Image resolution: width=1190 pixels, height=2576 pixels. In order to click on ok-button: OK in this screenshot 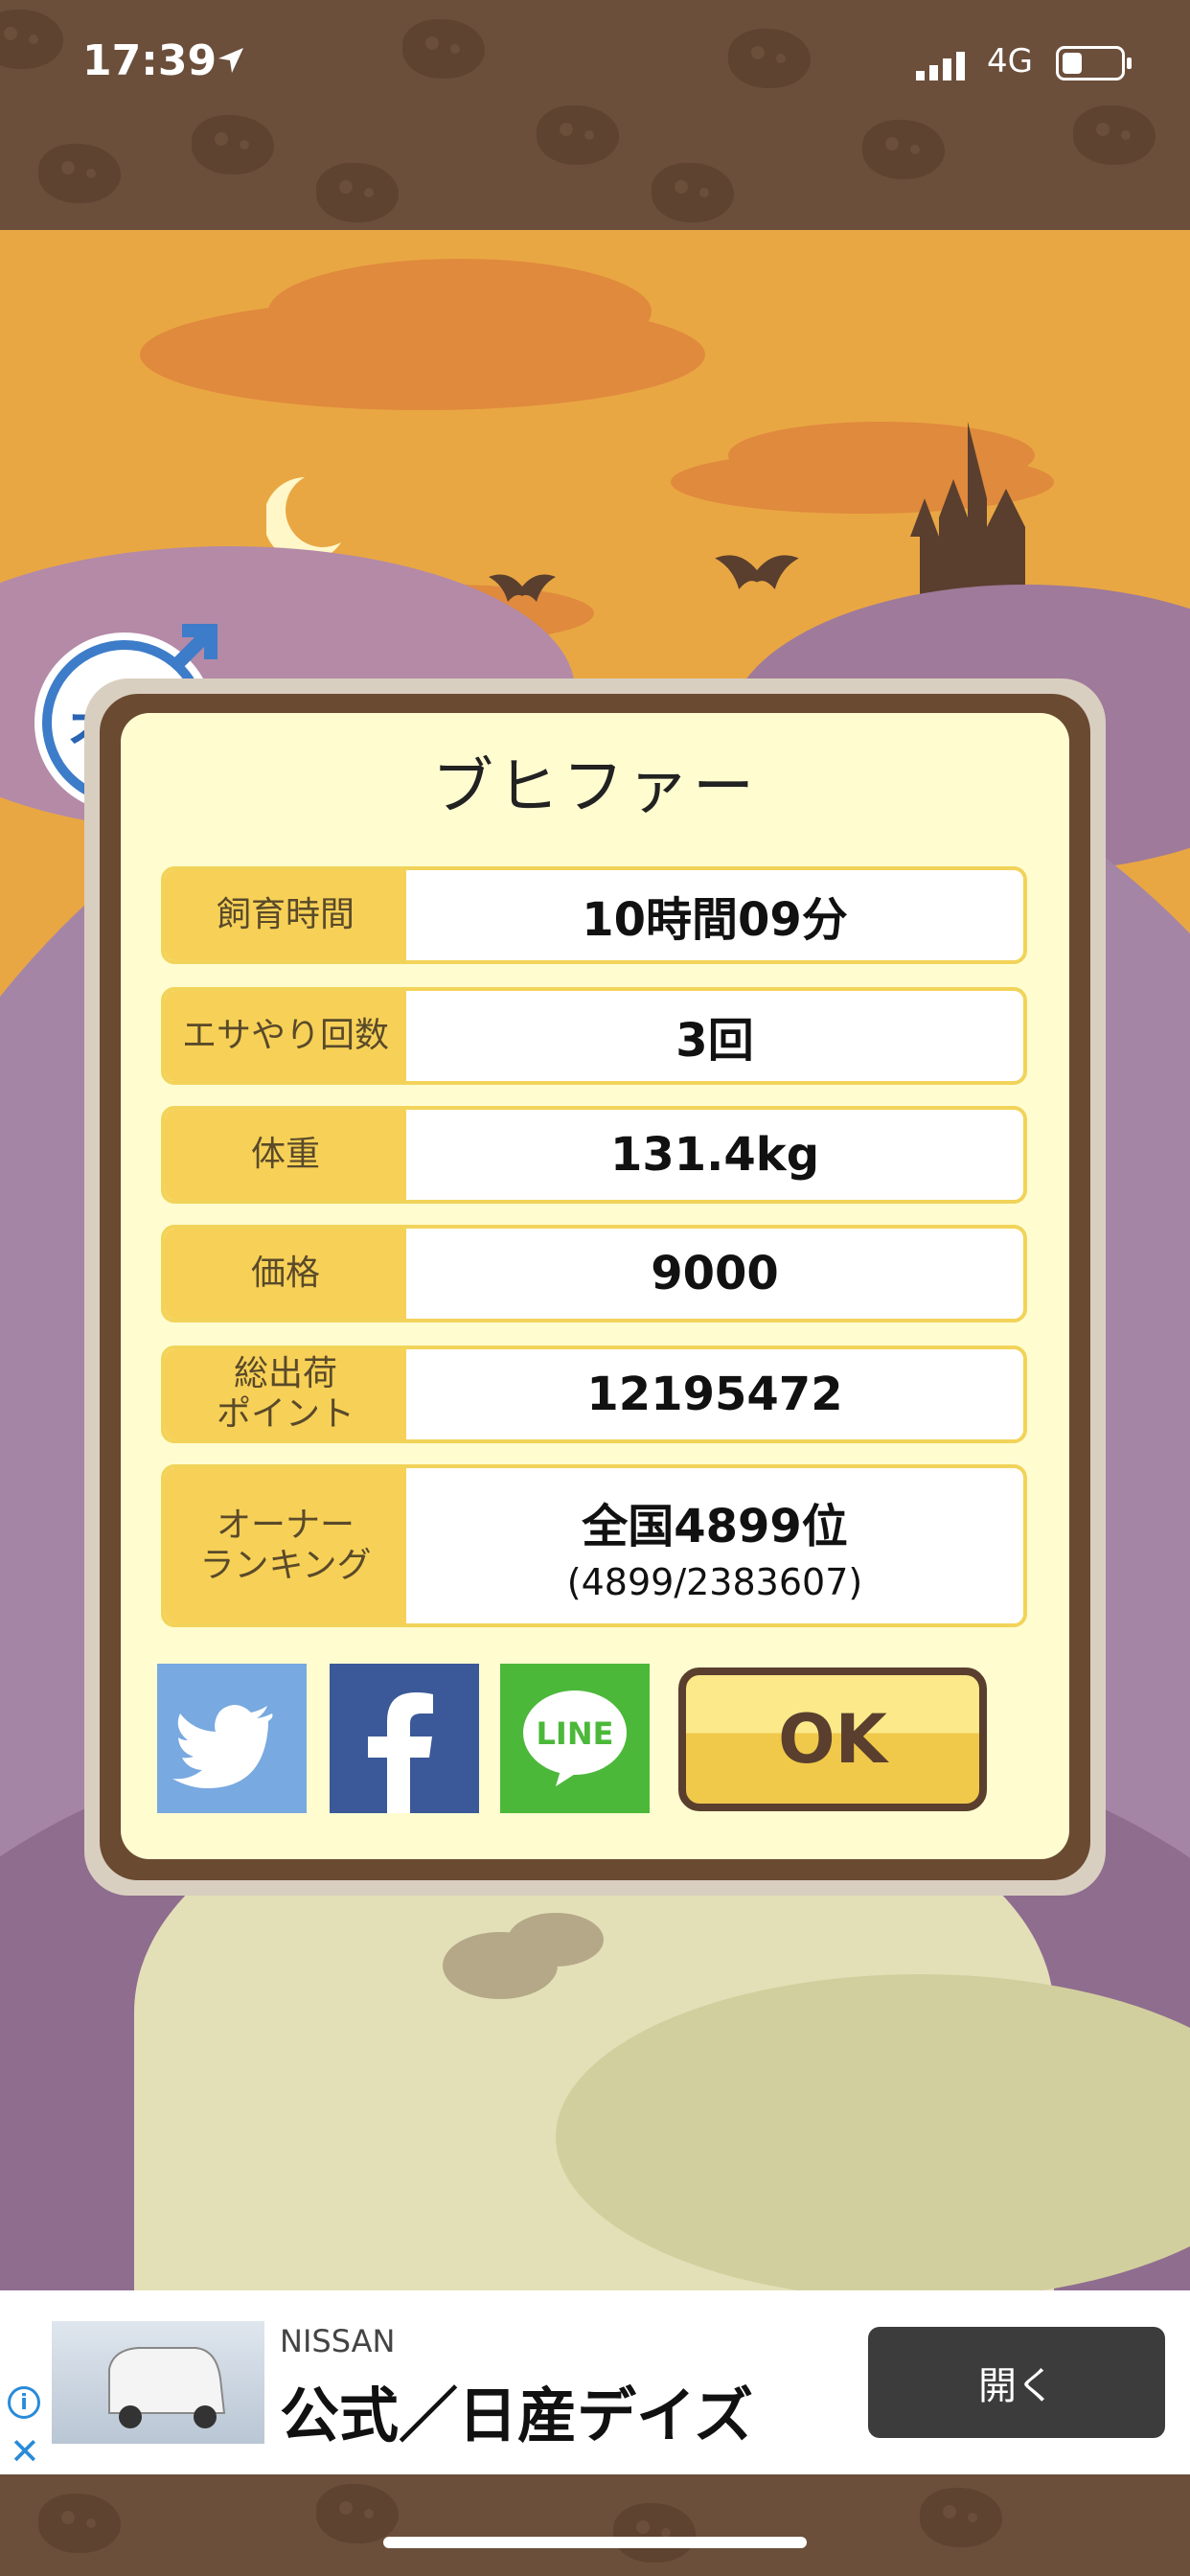, I will do `click(833, 1740)`.